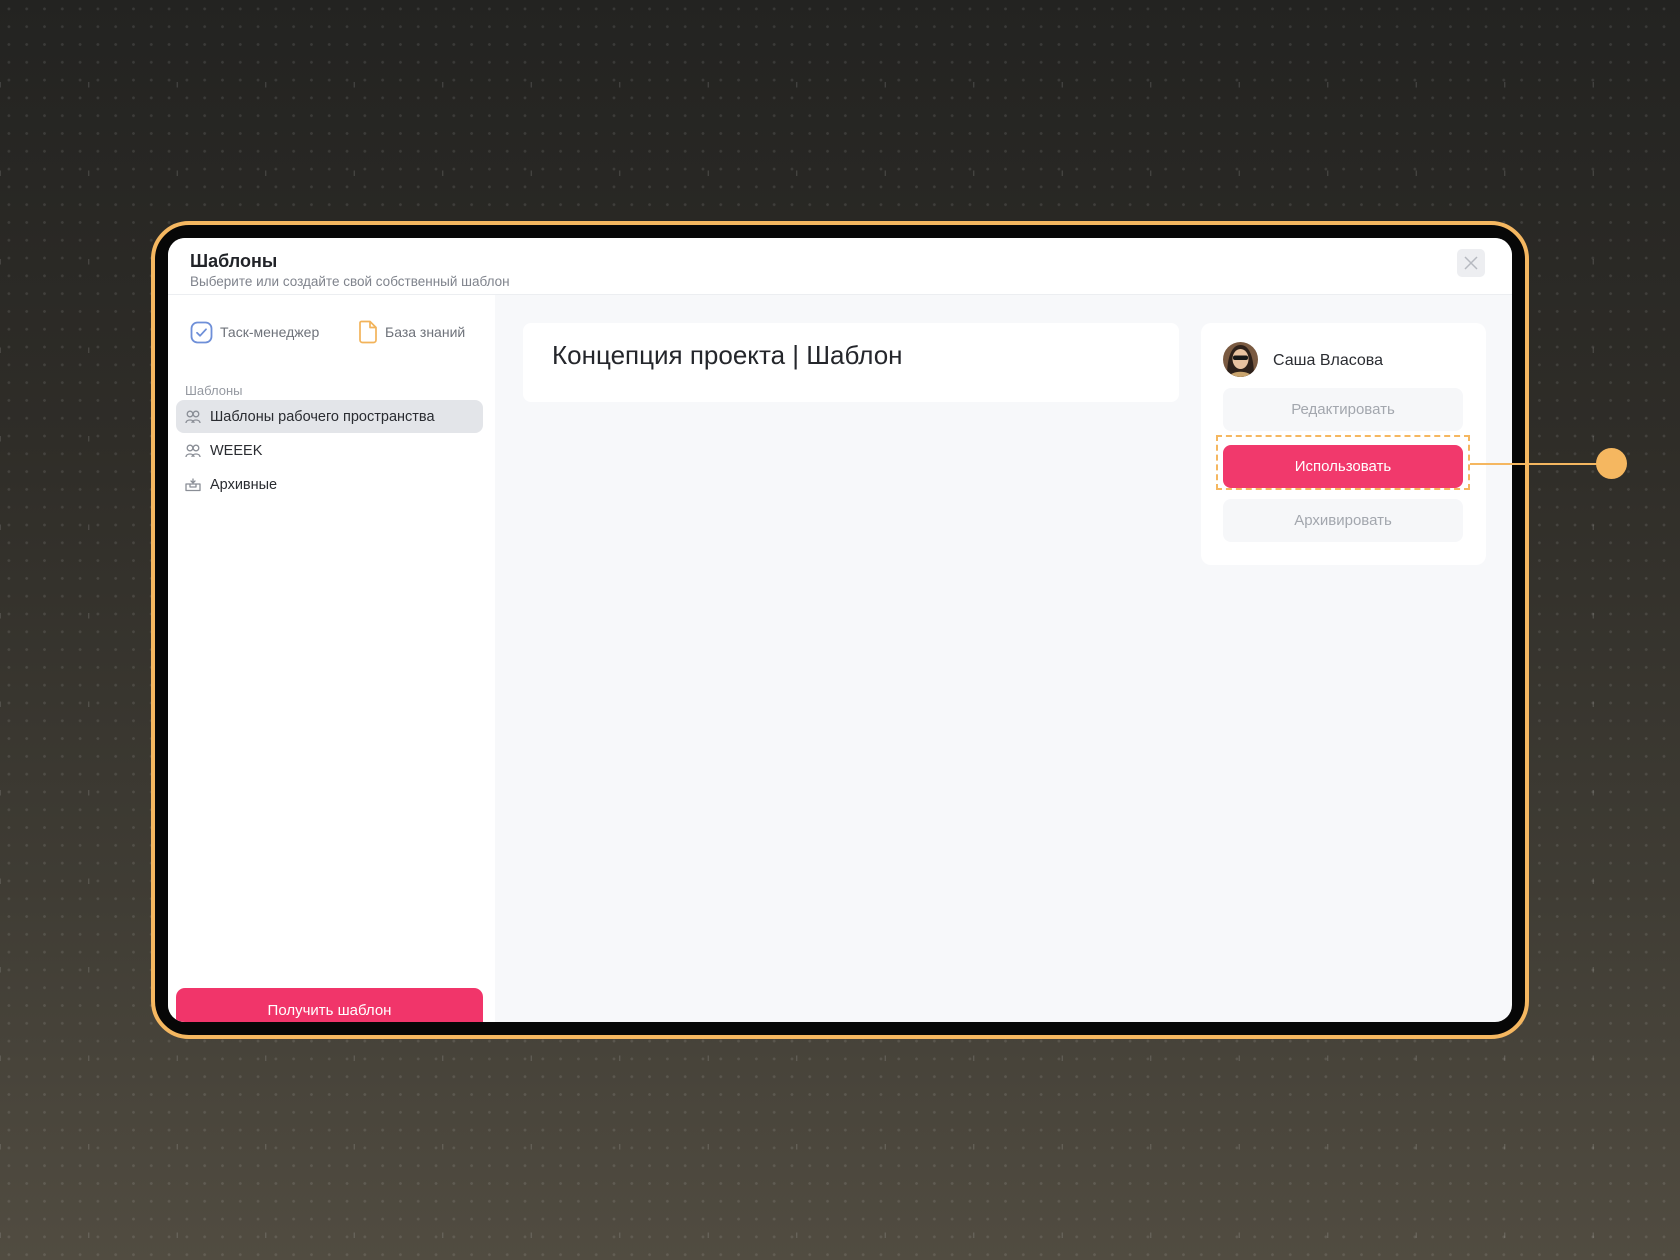 The height and width of the screenshot is (1260, 1680). What do you see at coordinates (368, 332) in the screenshot?
I see `document-icon` at bounding box center [368, 332].